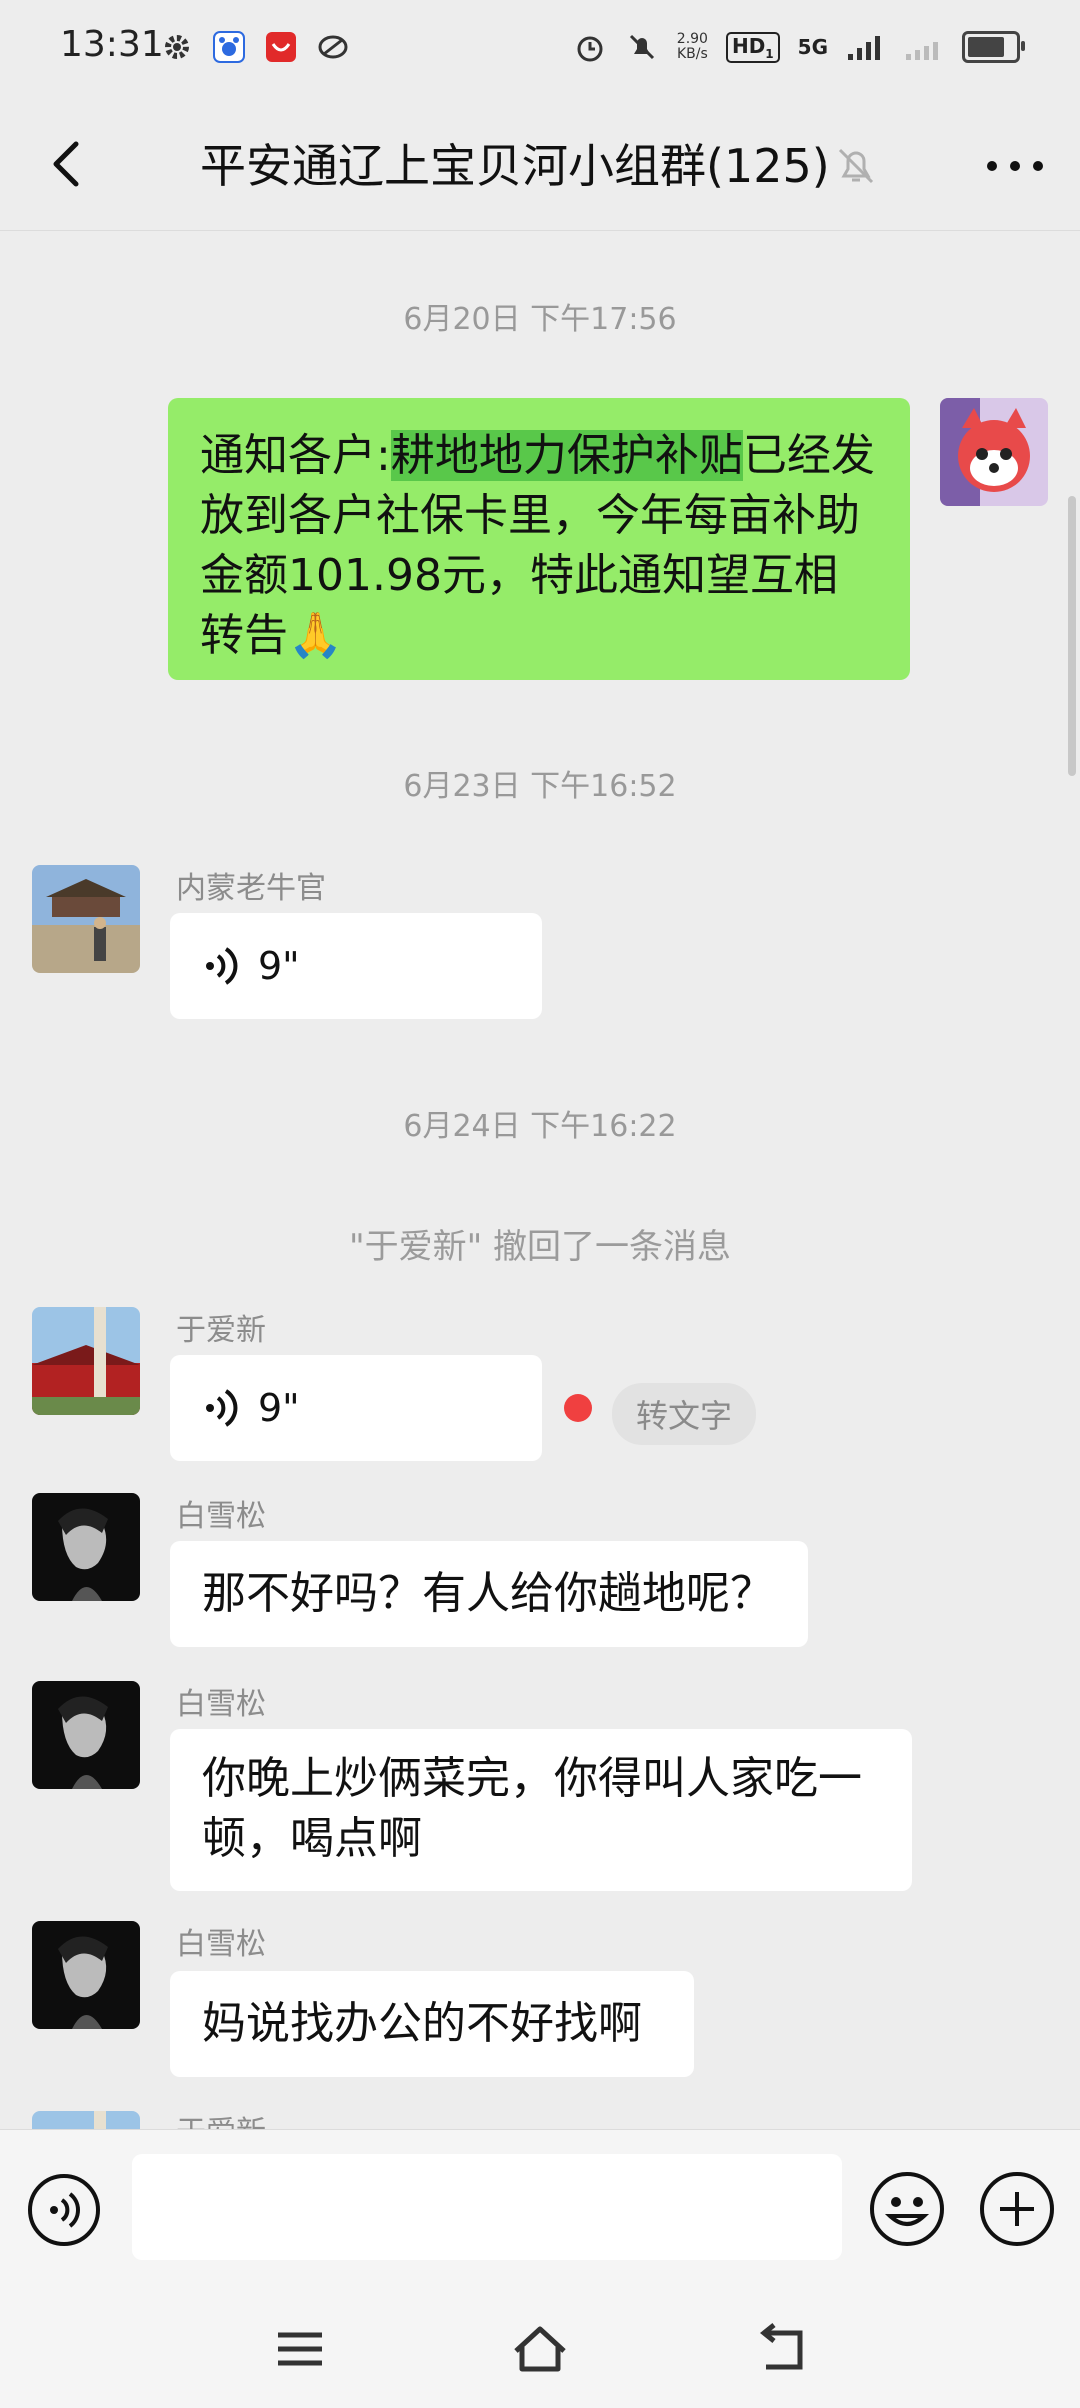 This screenshot has width=1080, height=2408. What do you see at coordinates (540, 786) in the screenshot?
I see `timestamp: 6月23日 下午16:52` at bounding box center [540, 786].